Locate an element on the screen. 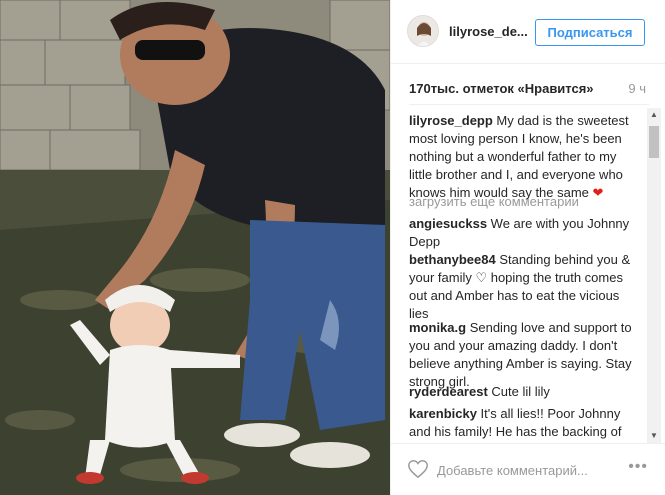 The width and height of the screenshot is (665, 495). comment-username: angiesuckss is located at coordinates (448, 223).